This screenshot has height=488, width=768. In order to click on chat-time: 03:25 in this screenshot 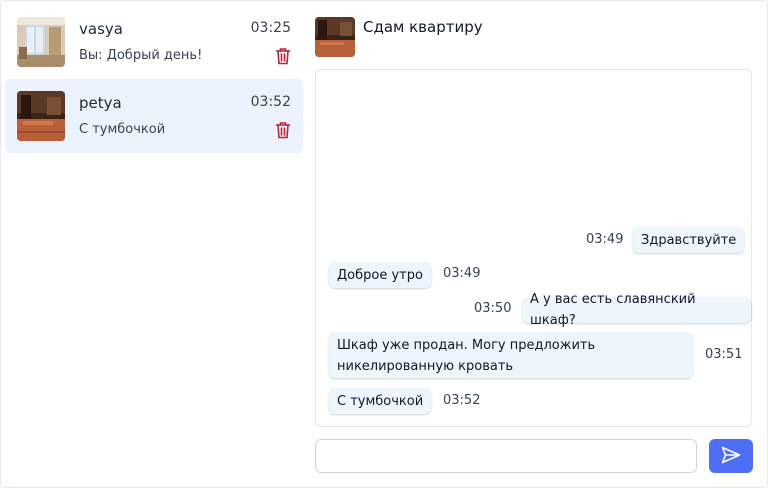, I will do `click(270, 28)`.